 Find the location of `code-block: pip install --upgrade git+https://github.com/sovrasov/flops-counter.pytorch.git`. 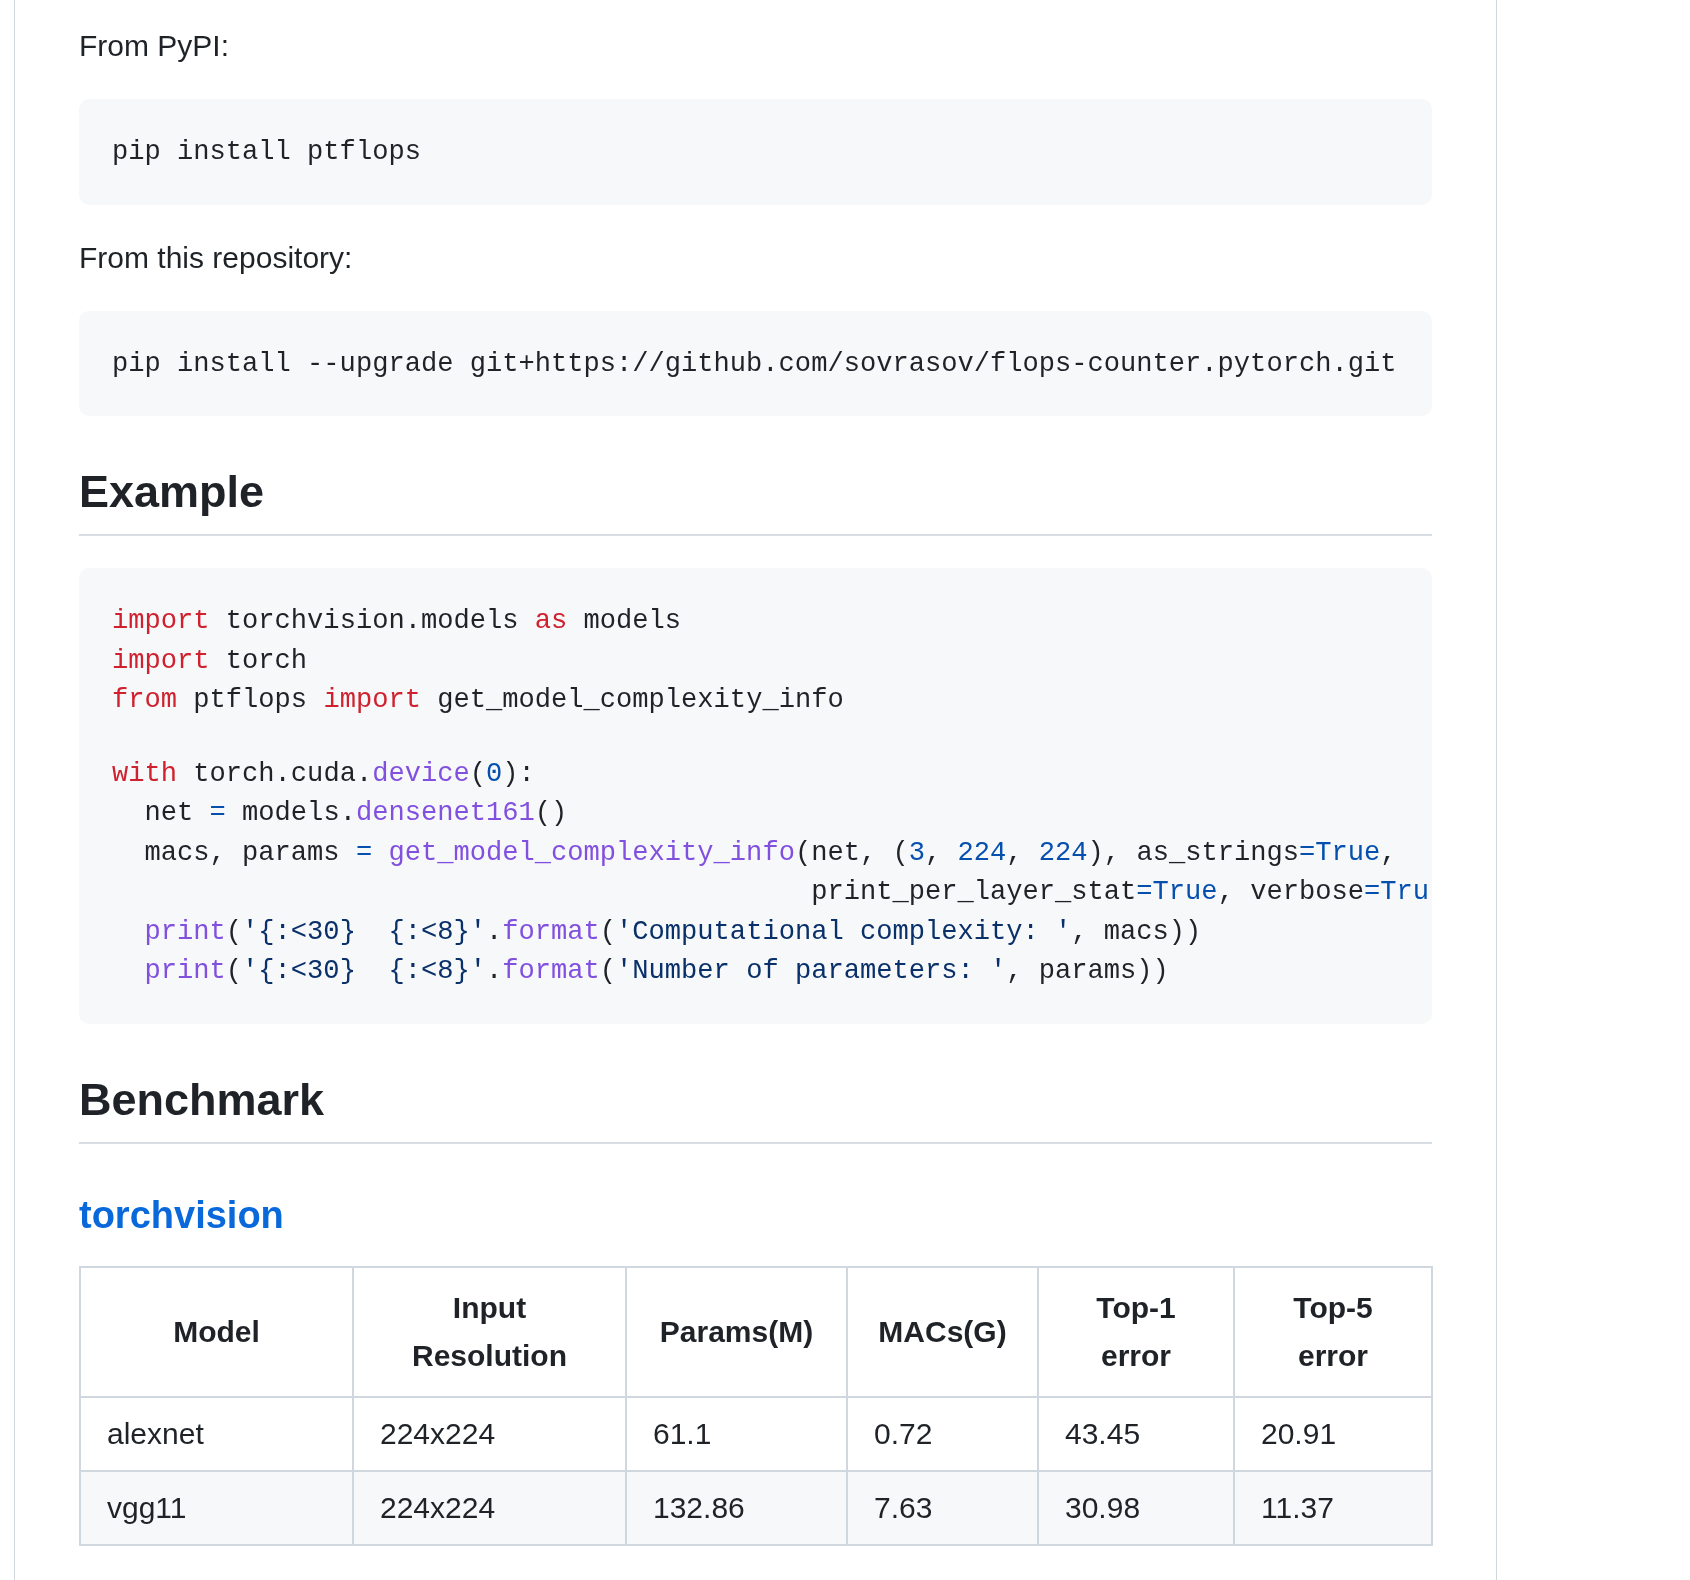

code-block: pip install --upgrade git+https://github.com/sovrasov/flops-counter.pytorch.git is located at coordinates (755, 363).